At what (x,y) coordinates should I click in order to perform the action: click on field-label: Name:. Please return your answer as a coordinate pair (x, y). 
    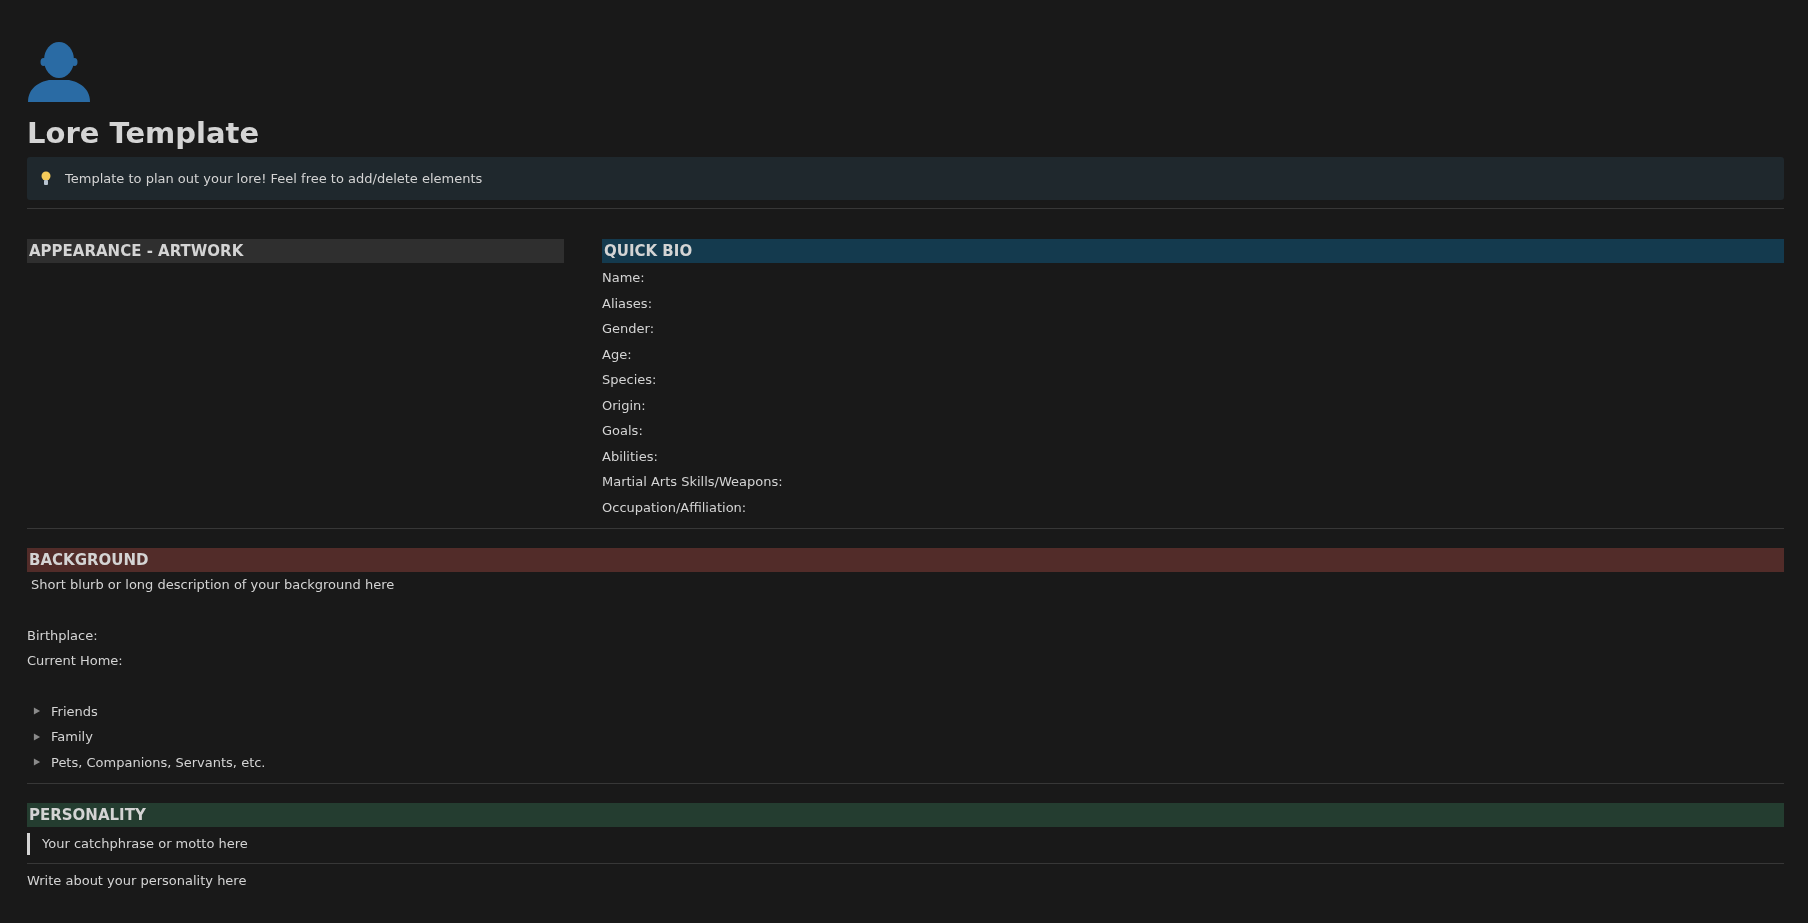
    Looking at the image, I should click on (623, 278).